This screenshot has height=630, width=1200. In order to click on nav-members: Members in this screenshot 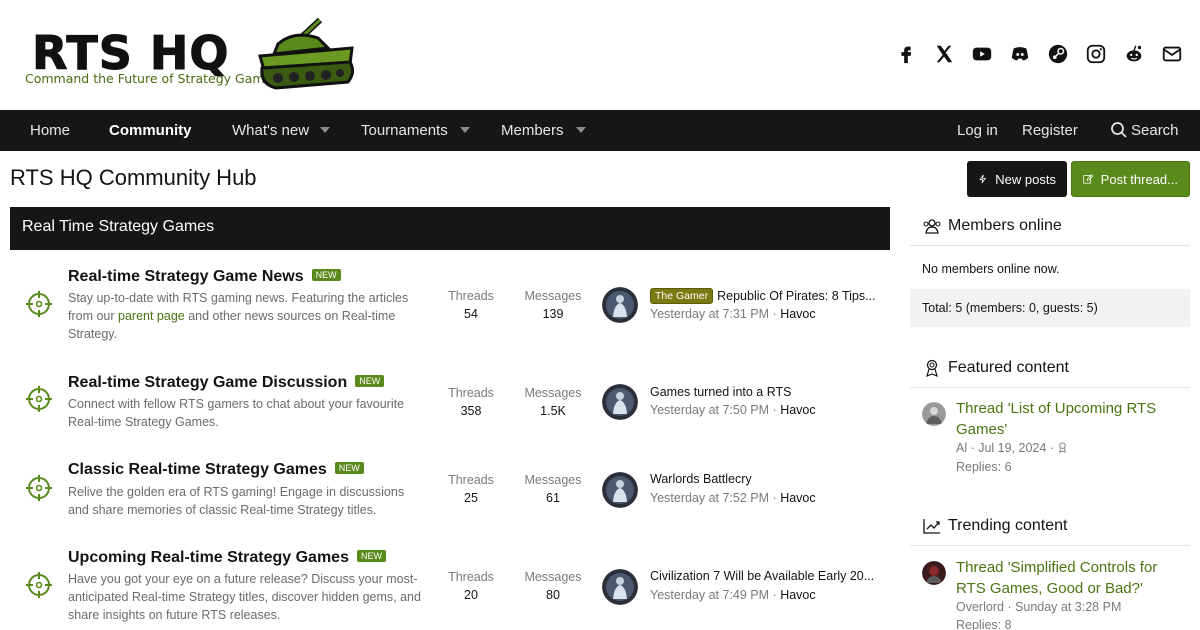, I will do `click(532, 130)`.